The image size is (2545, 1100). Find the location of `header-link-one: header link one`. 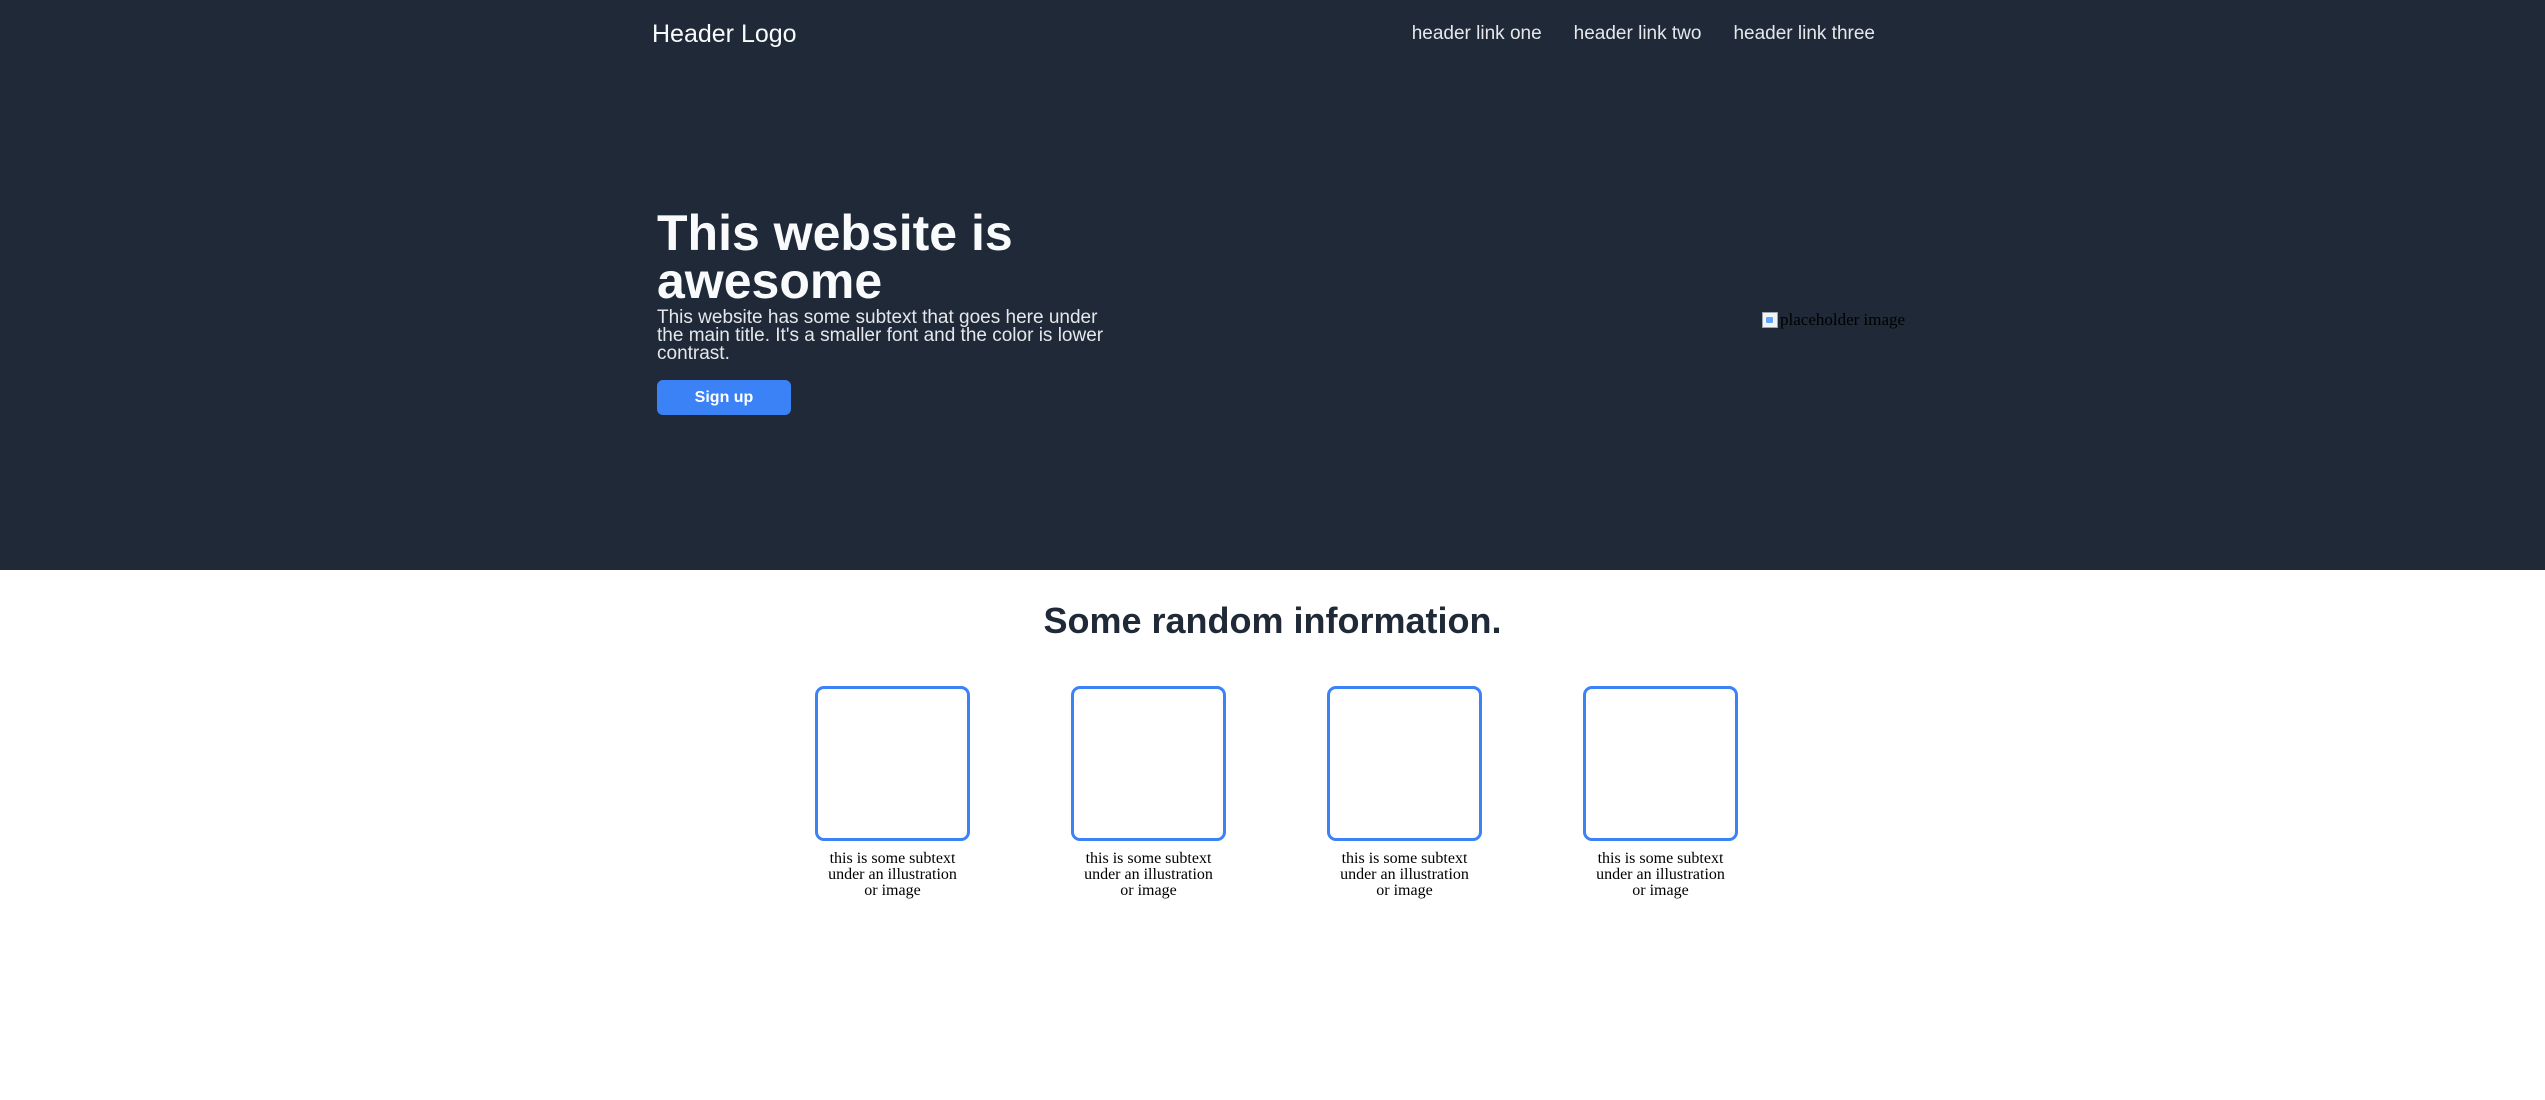

header-link-one: header link one is located at coordinates (1477, 34).